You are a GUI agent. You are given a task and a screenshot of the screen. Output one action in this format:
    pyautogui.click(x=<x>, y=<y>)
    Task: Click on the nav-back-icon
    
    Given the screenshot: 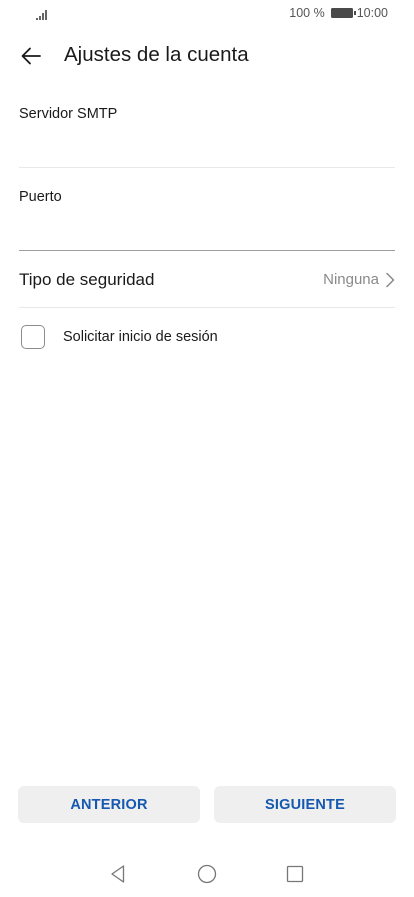 What is the action you would take?
    pyautogui.click(x=118, y=874)
    